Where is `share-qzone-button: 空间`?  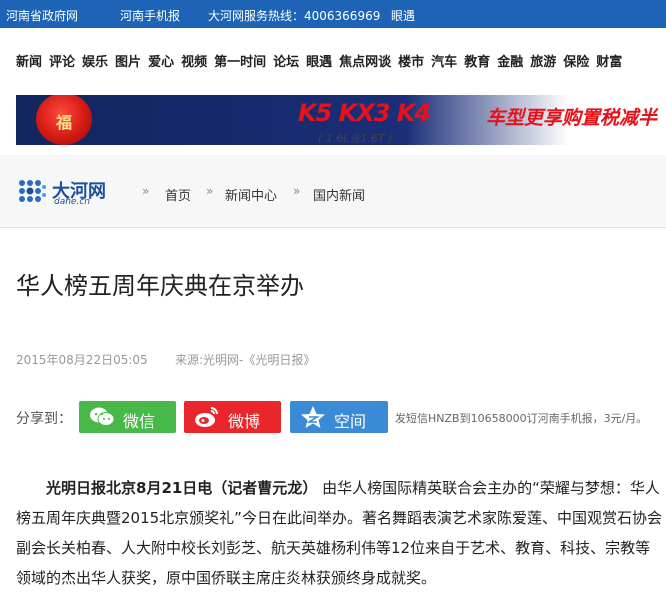 share-qzone-button: 空间 is located at coordinates (339, 417).